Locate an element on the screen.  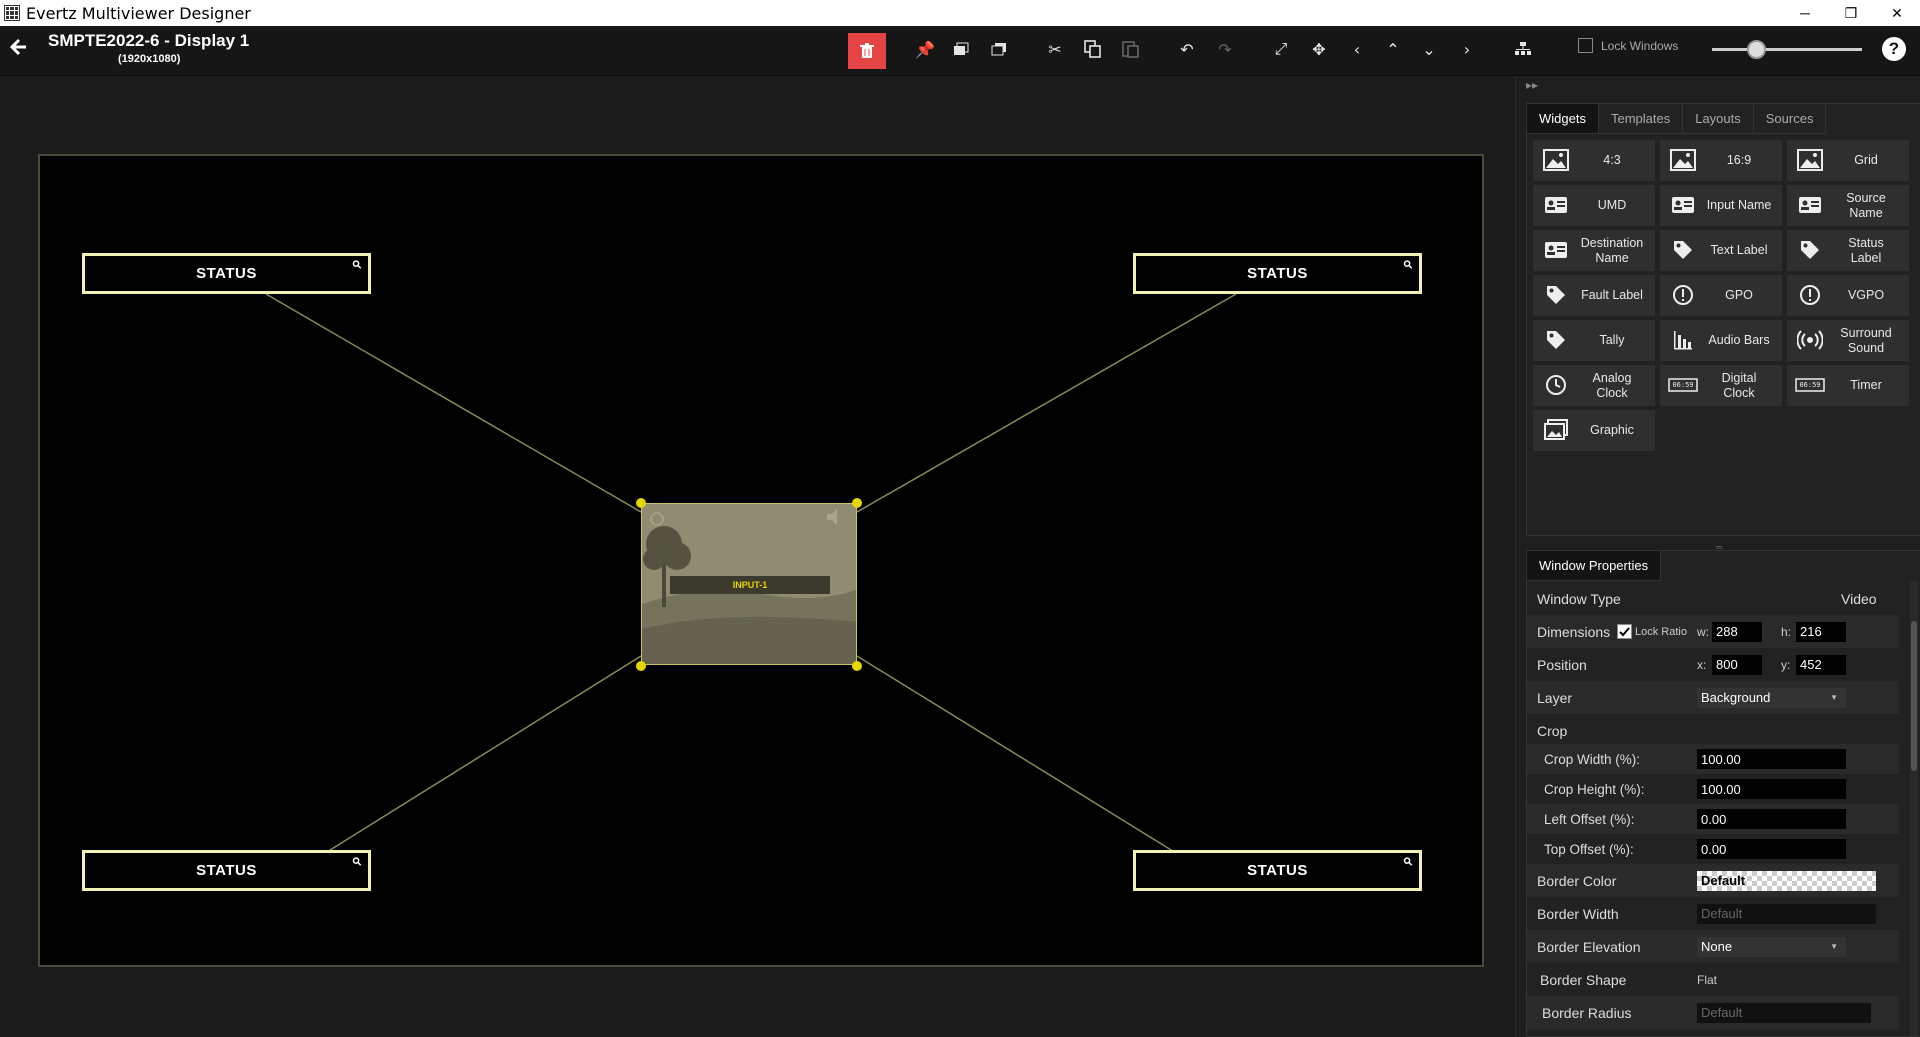
help-button: ? is located at coordinates (1894, 49).